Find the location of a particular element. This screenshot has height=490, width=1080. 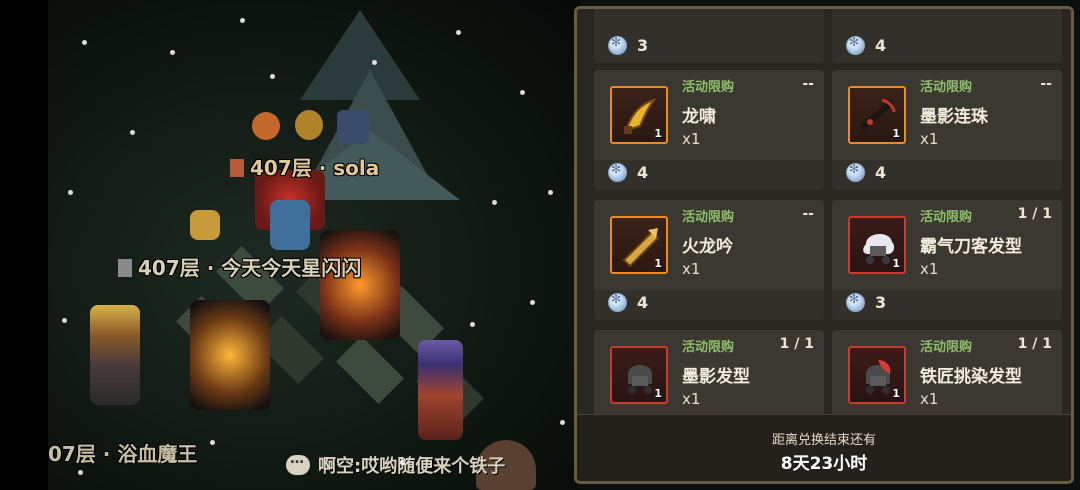

floor-tile is located at coordinates (370, 370).